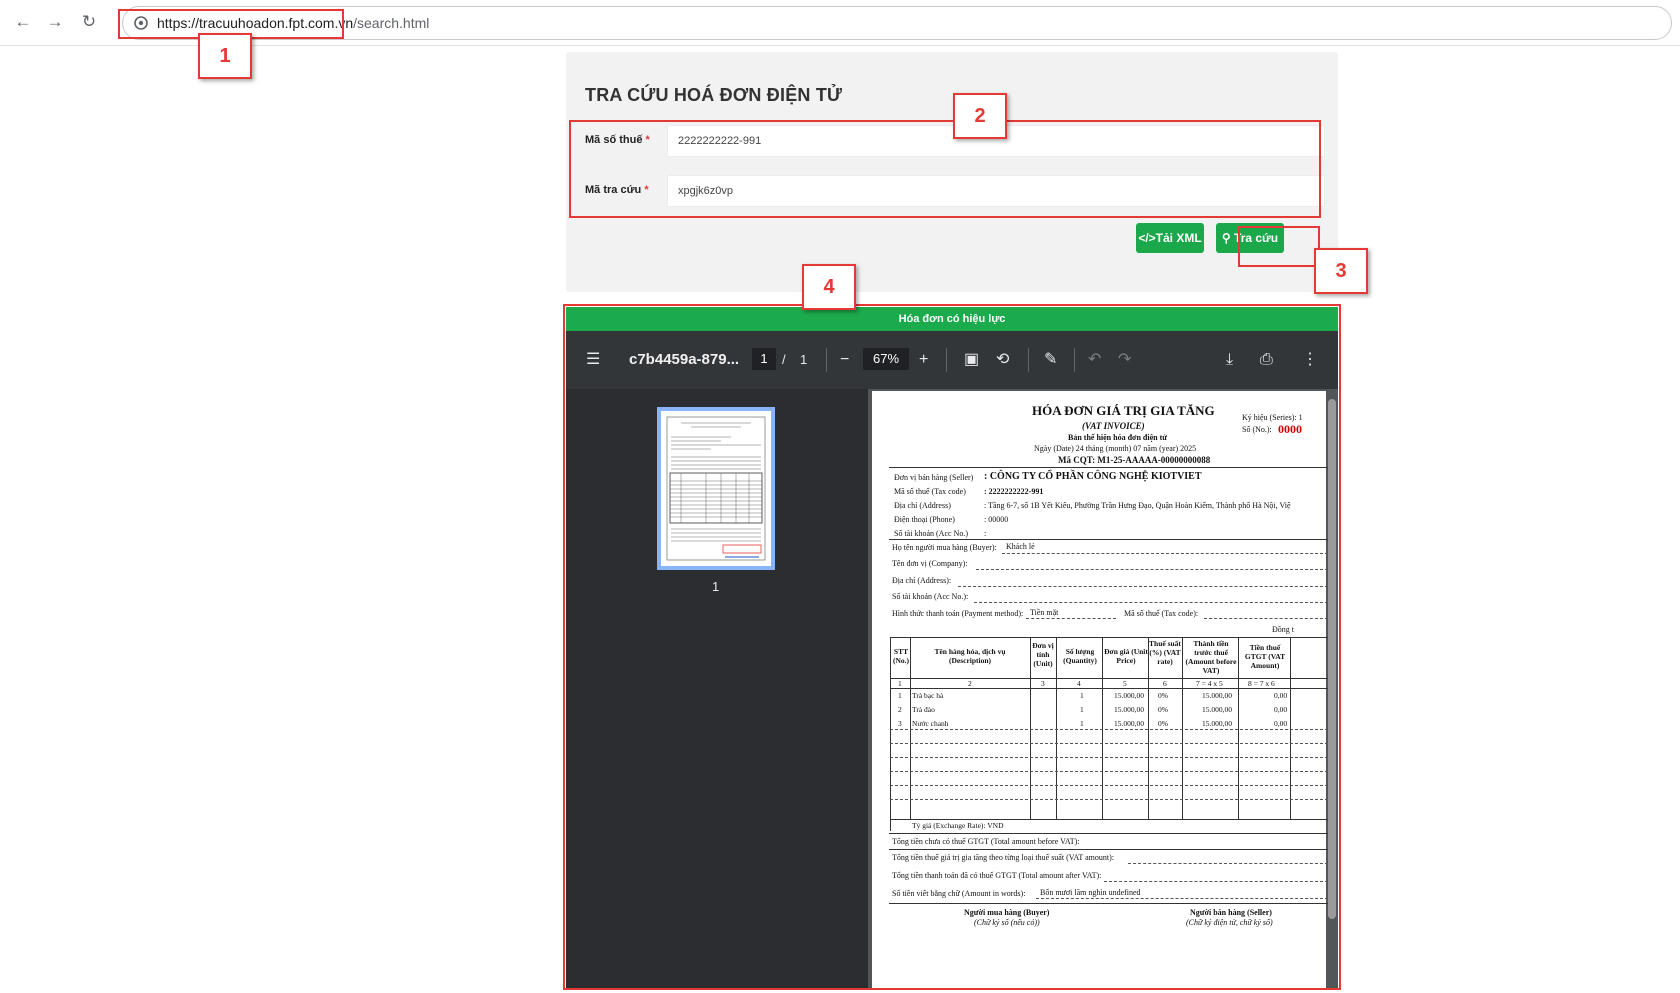 The image size is (1680, 993). I want to click on callout-2: 2, so click(980, 116).